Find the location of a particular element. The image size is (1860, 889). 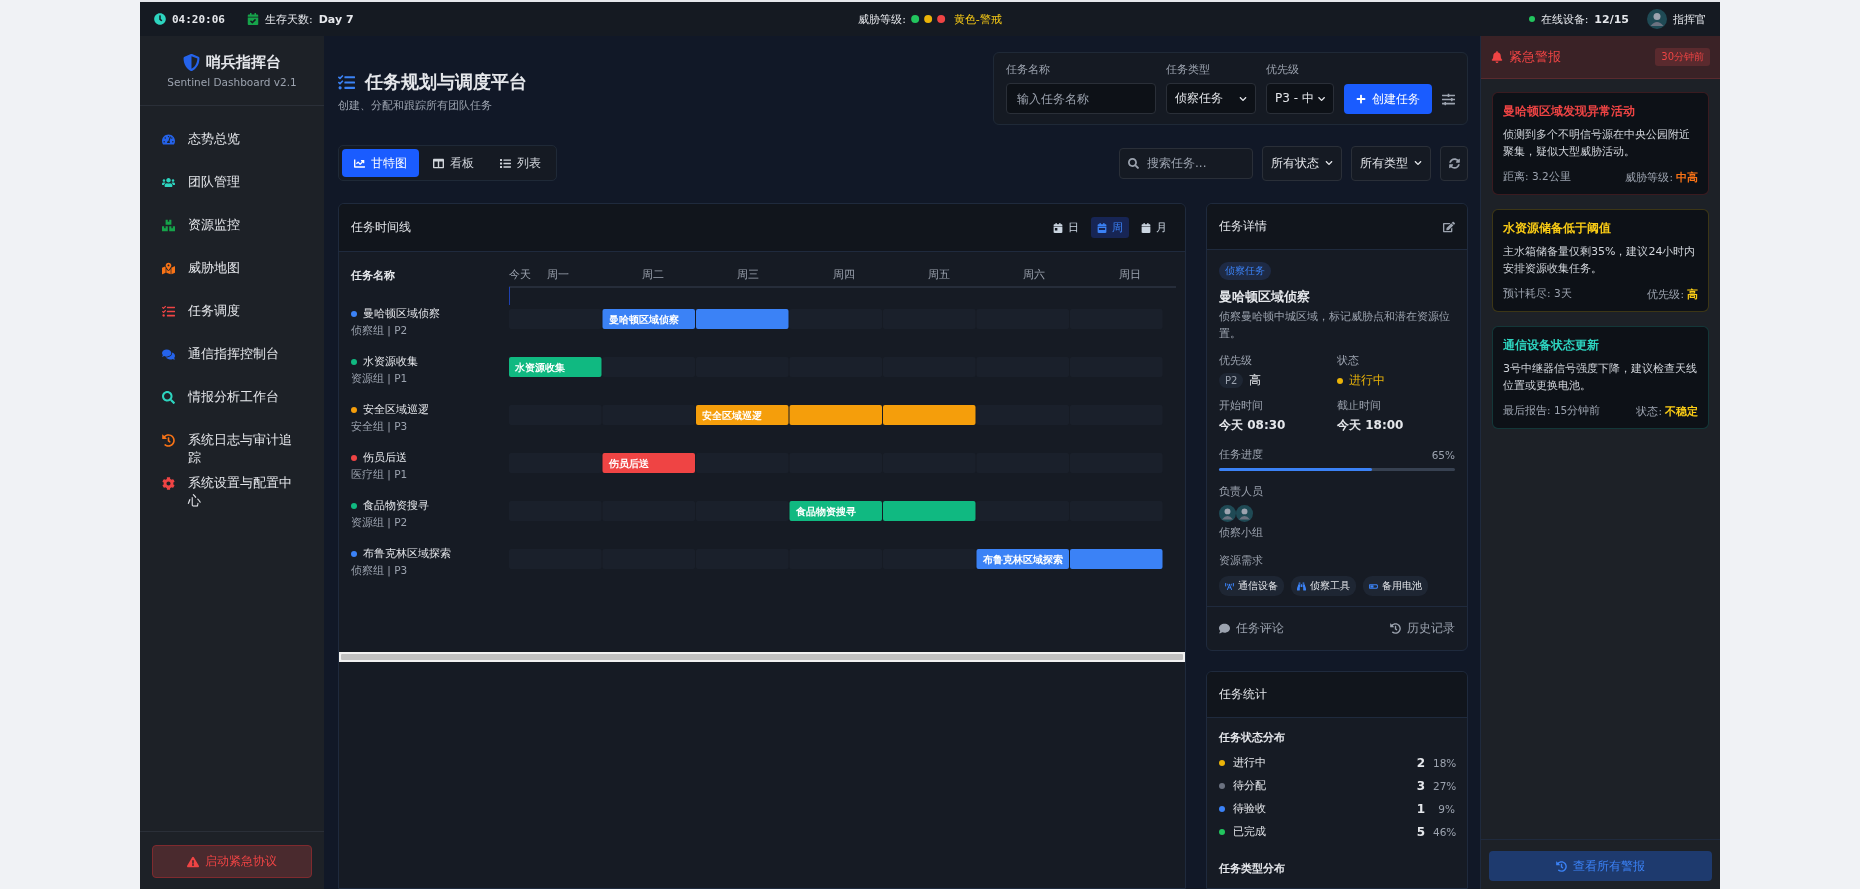

day-label: 周二 is located at coordinates (653, 274).